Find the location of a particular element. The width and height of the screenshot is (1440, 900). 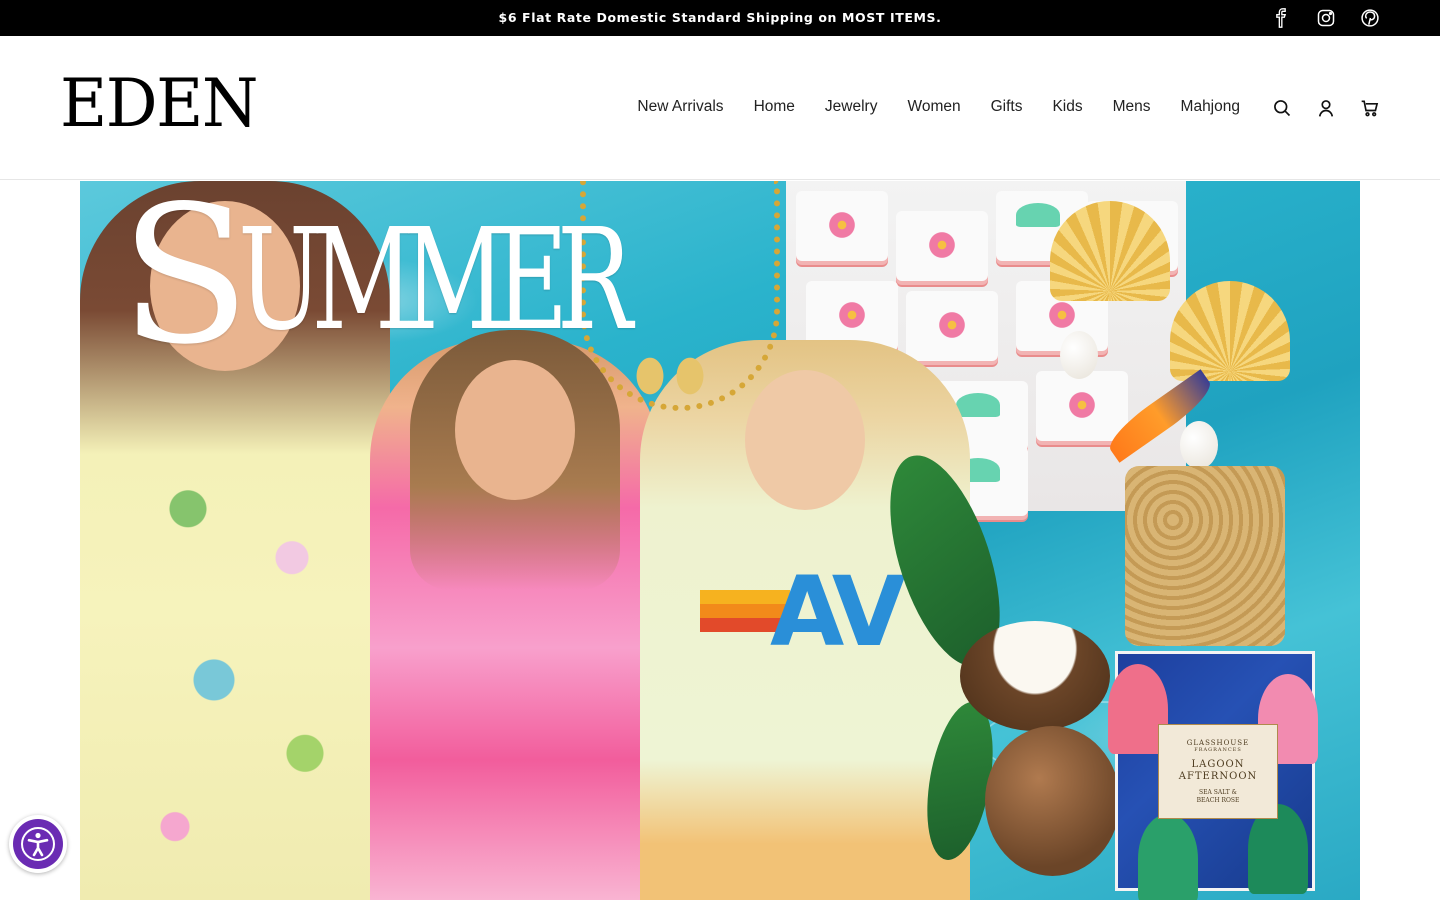

nav-item-home: Home is located at coordinates (774, 107).